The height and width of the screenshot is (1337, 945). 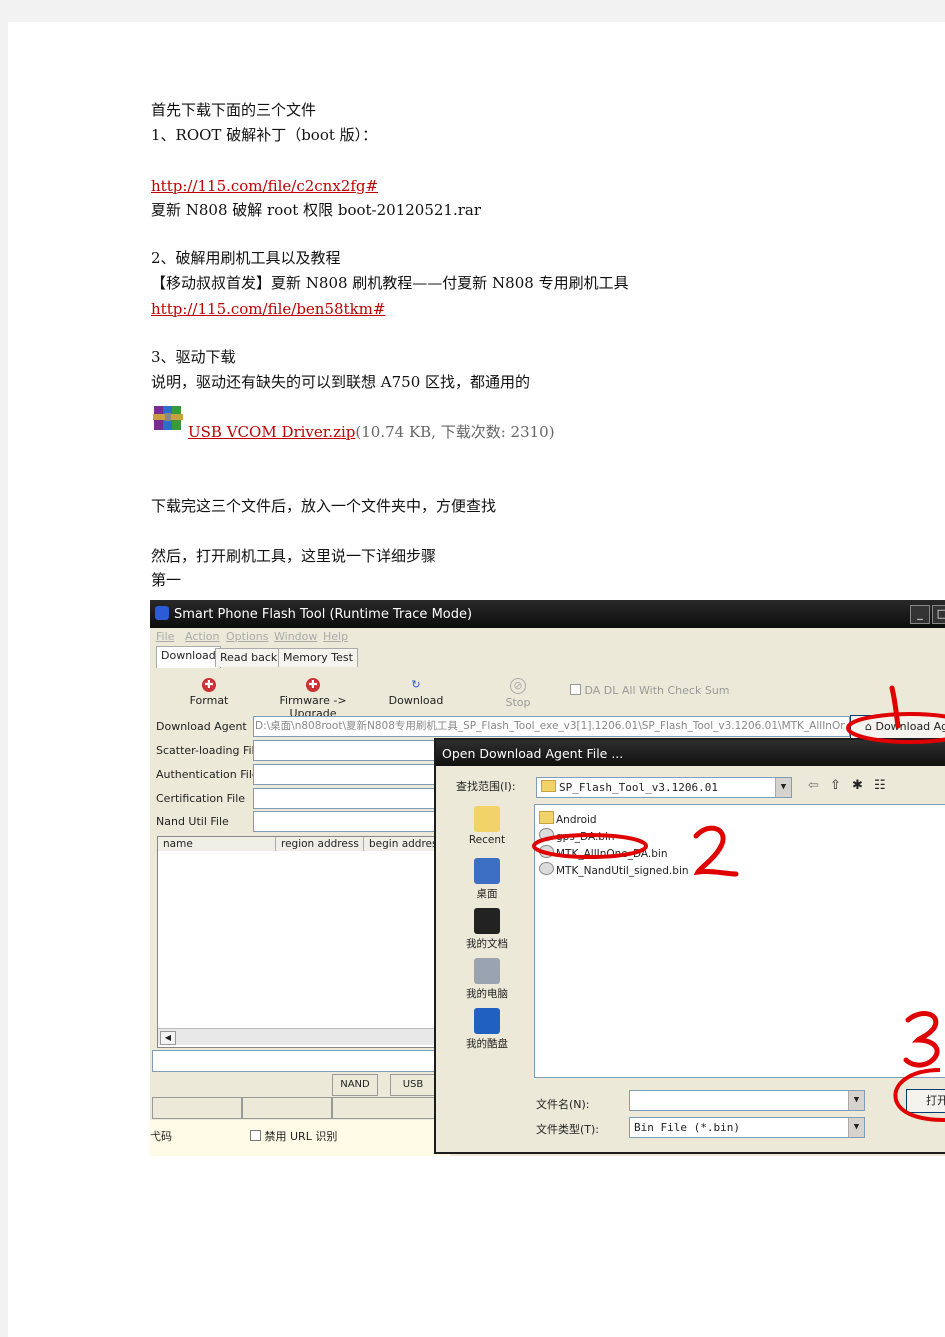 What do you see at coordinates (234, 110) in the screenshot?
I see `intro-text: 首先下载下面的三个文件` at bounding box center [234, 110].